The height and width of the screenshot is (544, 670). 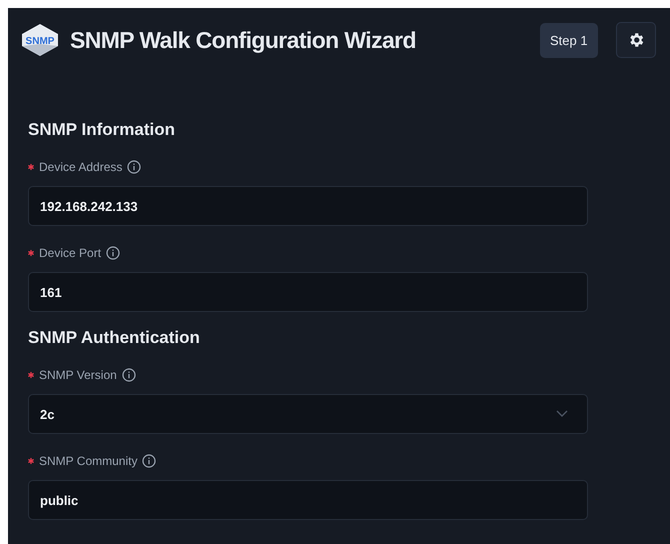 What do you see at coordinates (70, 253) in the screenshot?
I see `field-label: Device Port` at bounding box center [70, 253].